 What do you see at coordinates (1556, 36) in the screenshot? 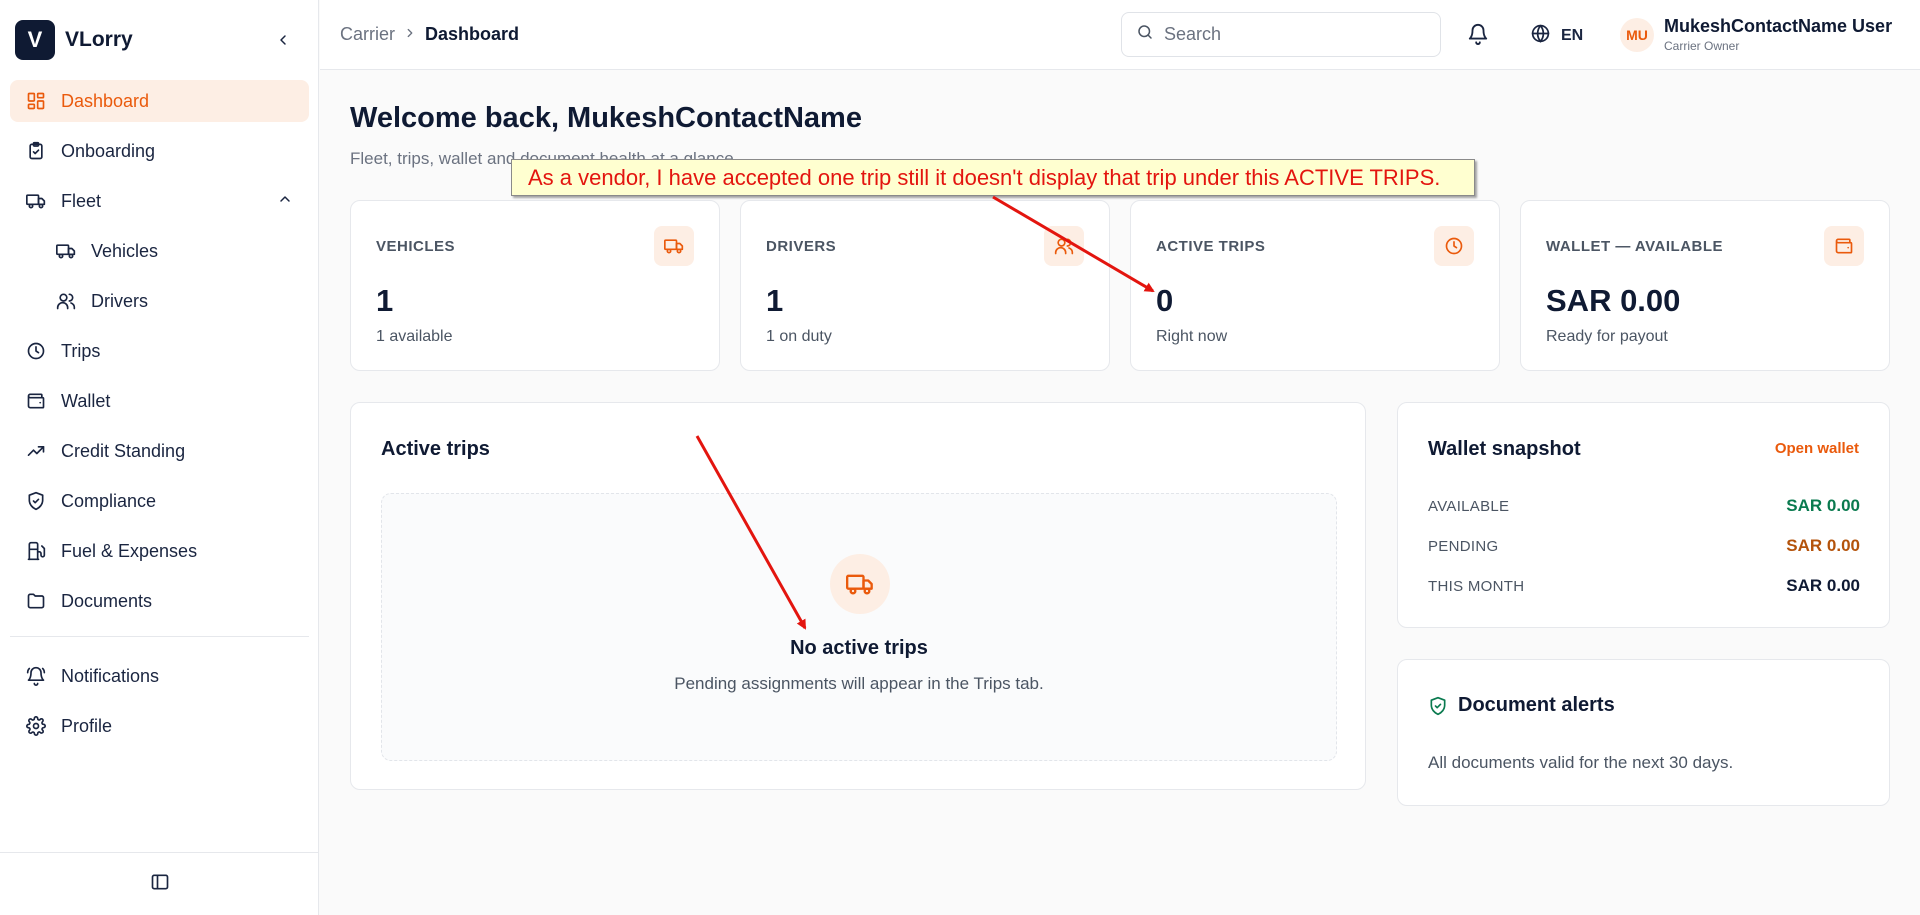
I see `language-selector: EN` at bounding box center [1556, 36].